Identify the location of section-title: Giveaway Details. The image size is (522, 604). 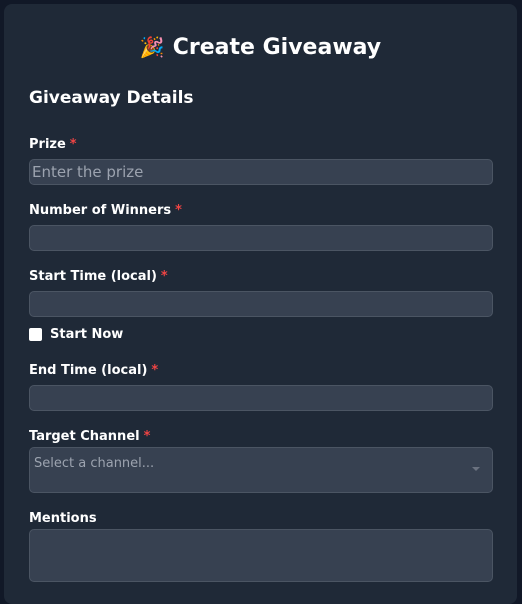
(111, 98).